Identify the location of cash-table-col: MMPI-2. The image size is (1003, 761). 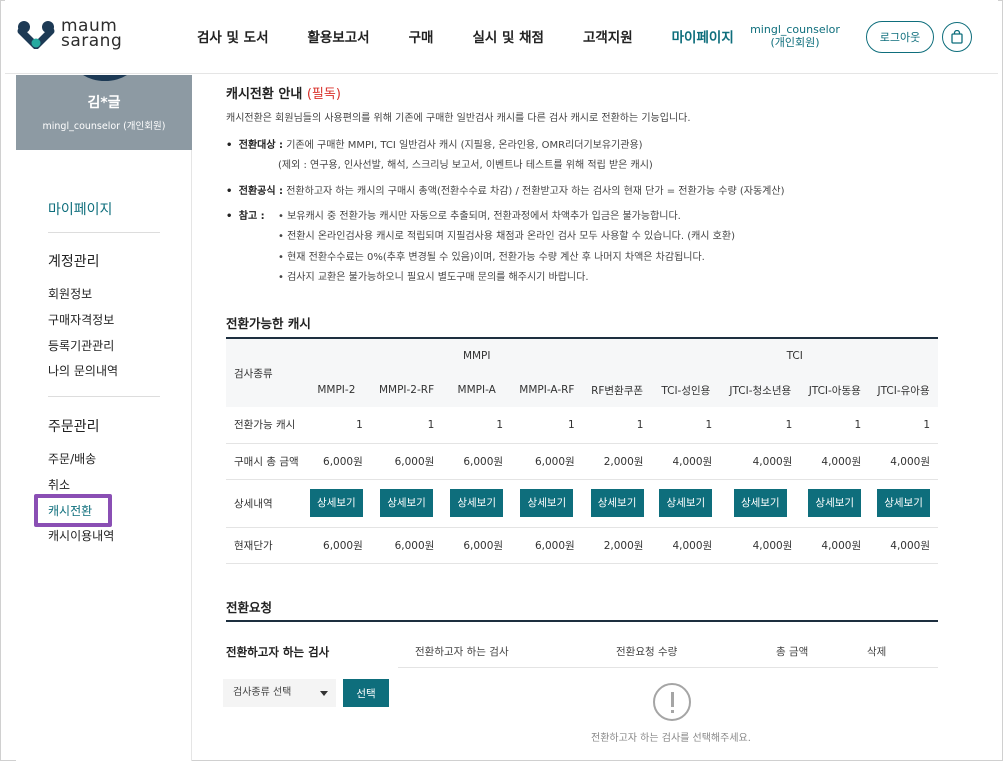
(336, 390).